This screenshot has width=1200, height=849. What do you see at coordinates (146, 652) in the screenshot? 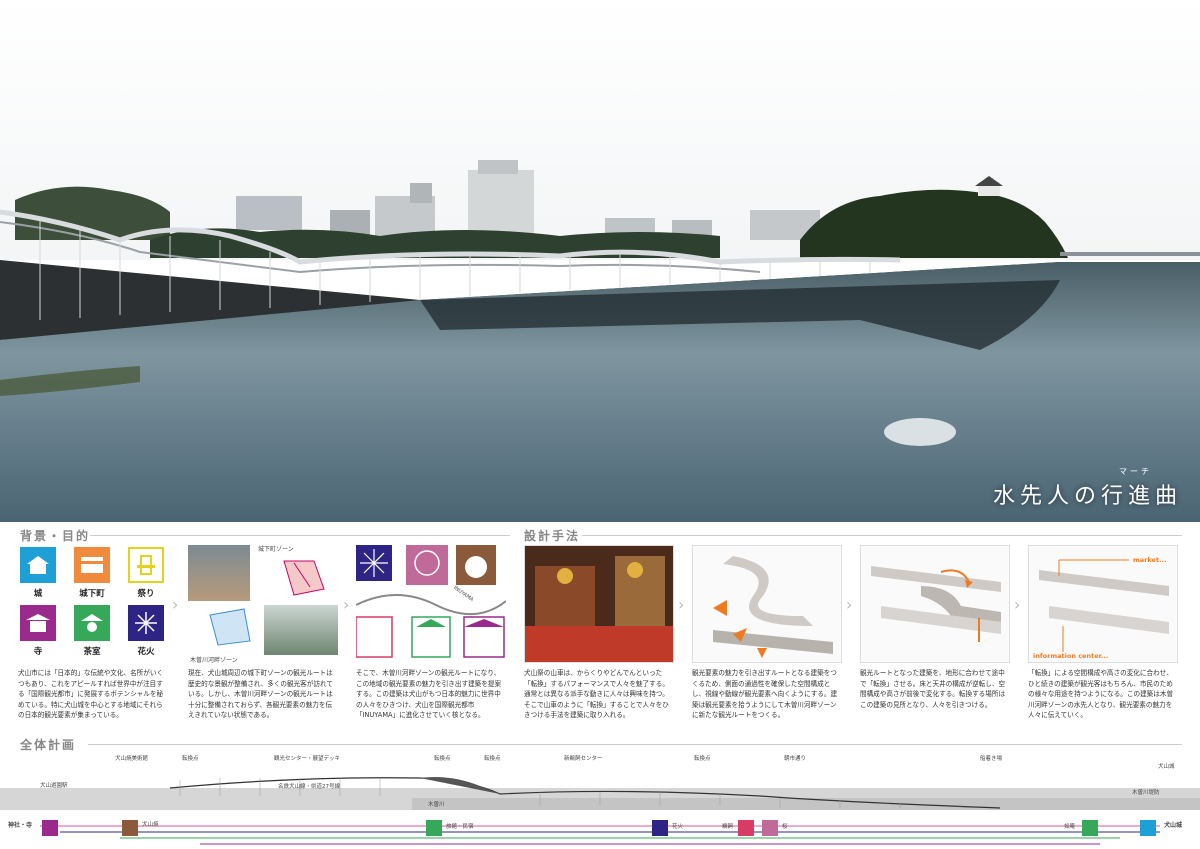
I see `icon-label: 花火` at bounding box center [146, 652].